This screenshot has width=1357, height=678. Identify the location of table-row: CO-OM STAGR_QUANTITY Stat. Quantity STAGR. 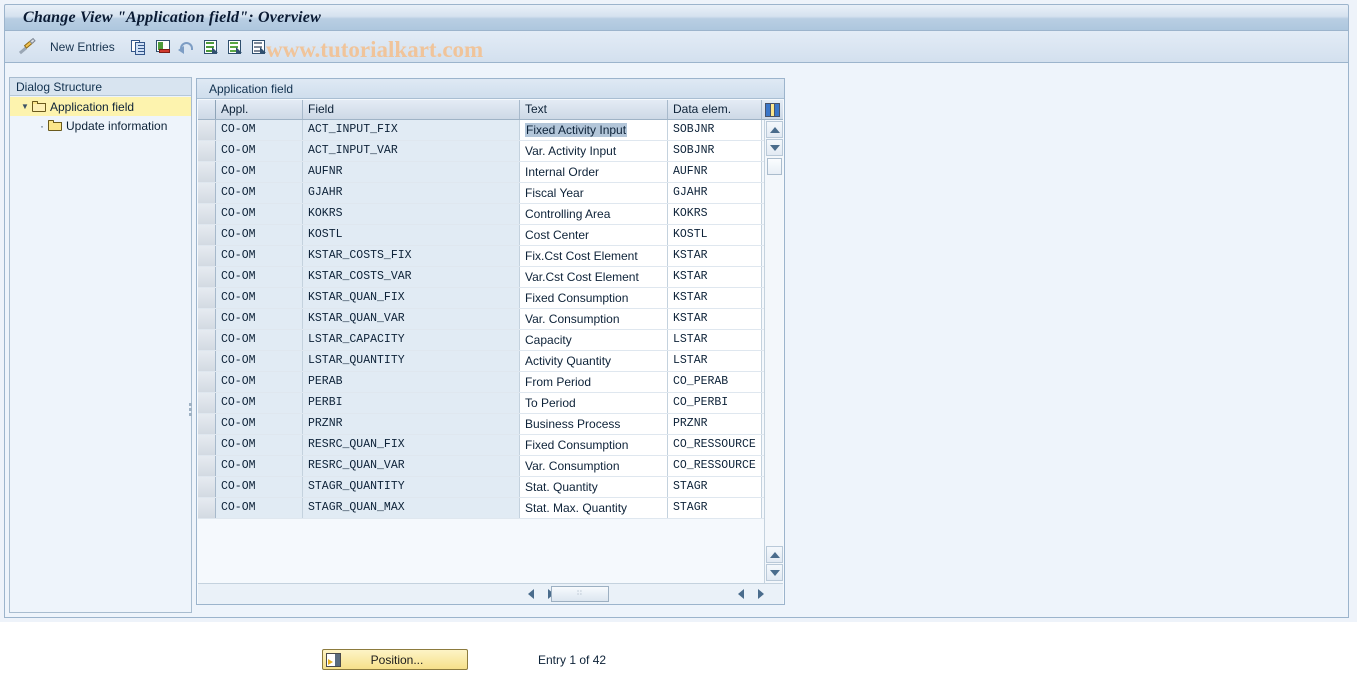
(481, 487).